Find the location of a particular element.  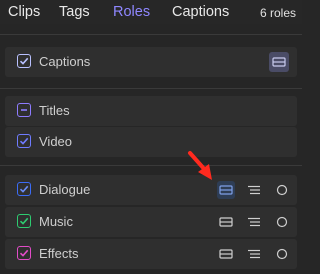

dialogue-lane-button is located at coordinates (226, 190).